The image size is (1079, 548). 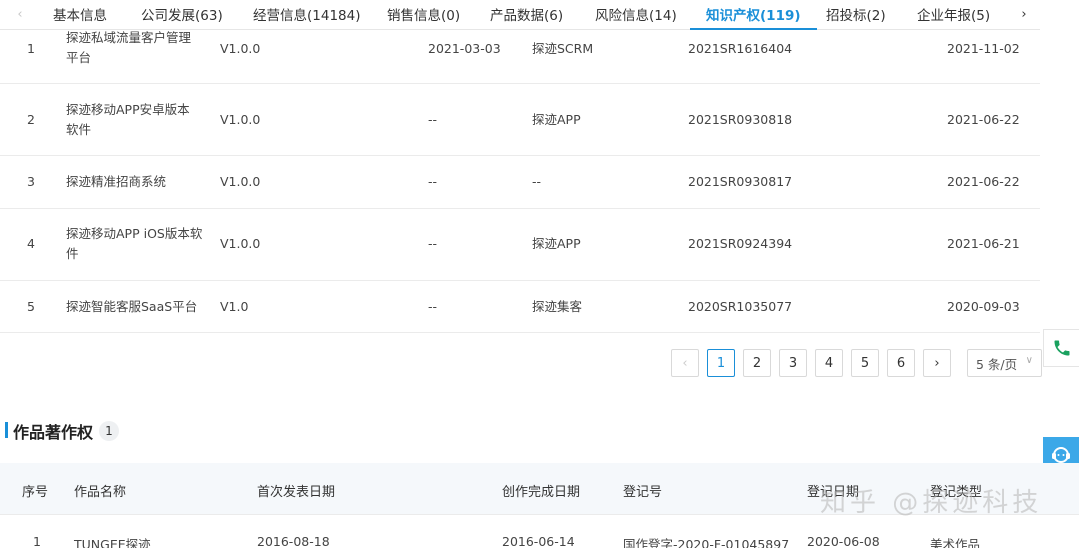 What do you see at coordinates (740, 119) in the screenshot?
I see `registration-number: 2021SR0930818` at bounding box center [740, 119].